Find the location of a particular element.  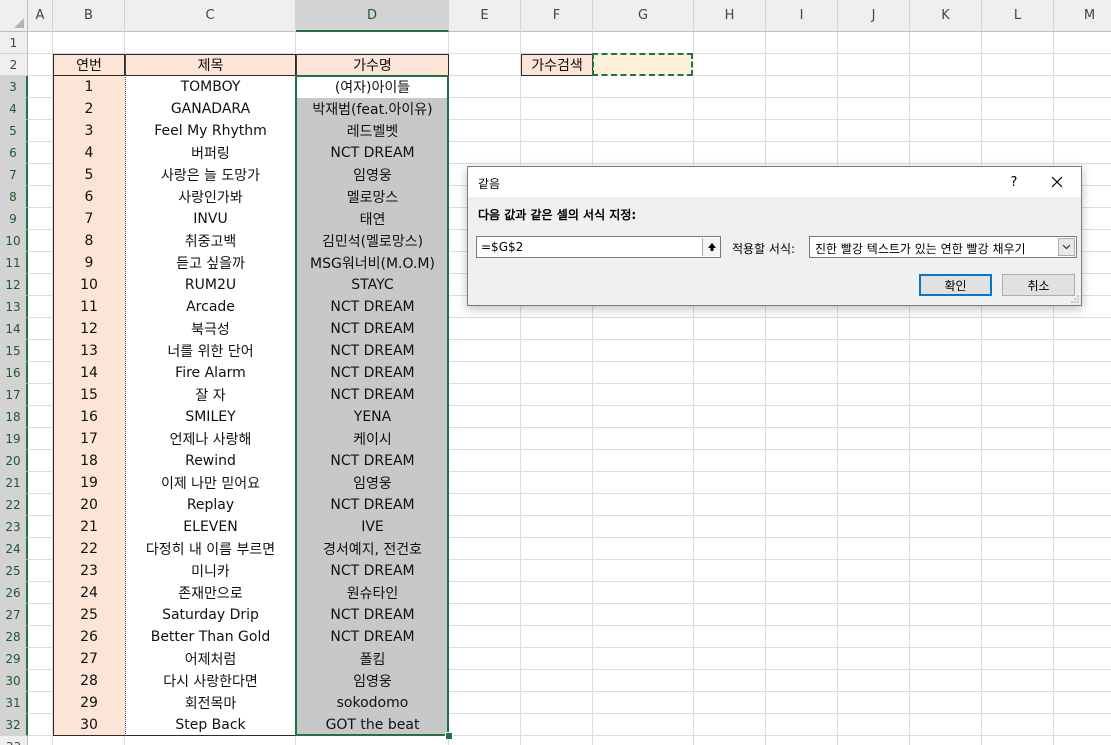

row-header-4: 4 is located at coordinates (14, 109).